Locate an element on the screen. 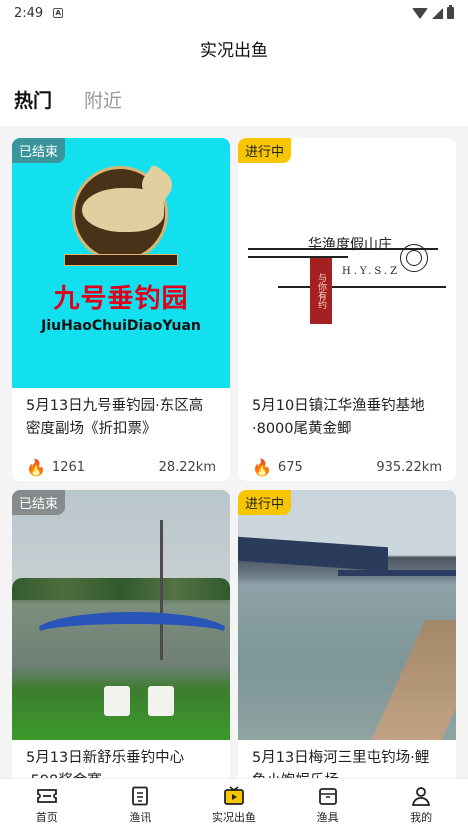 The image size is (468, 832). nav-label: 渔讯 is located at coordinates (140, 817).